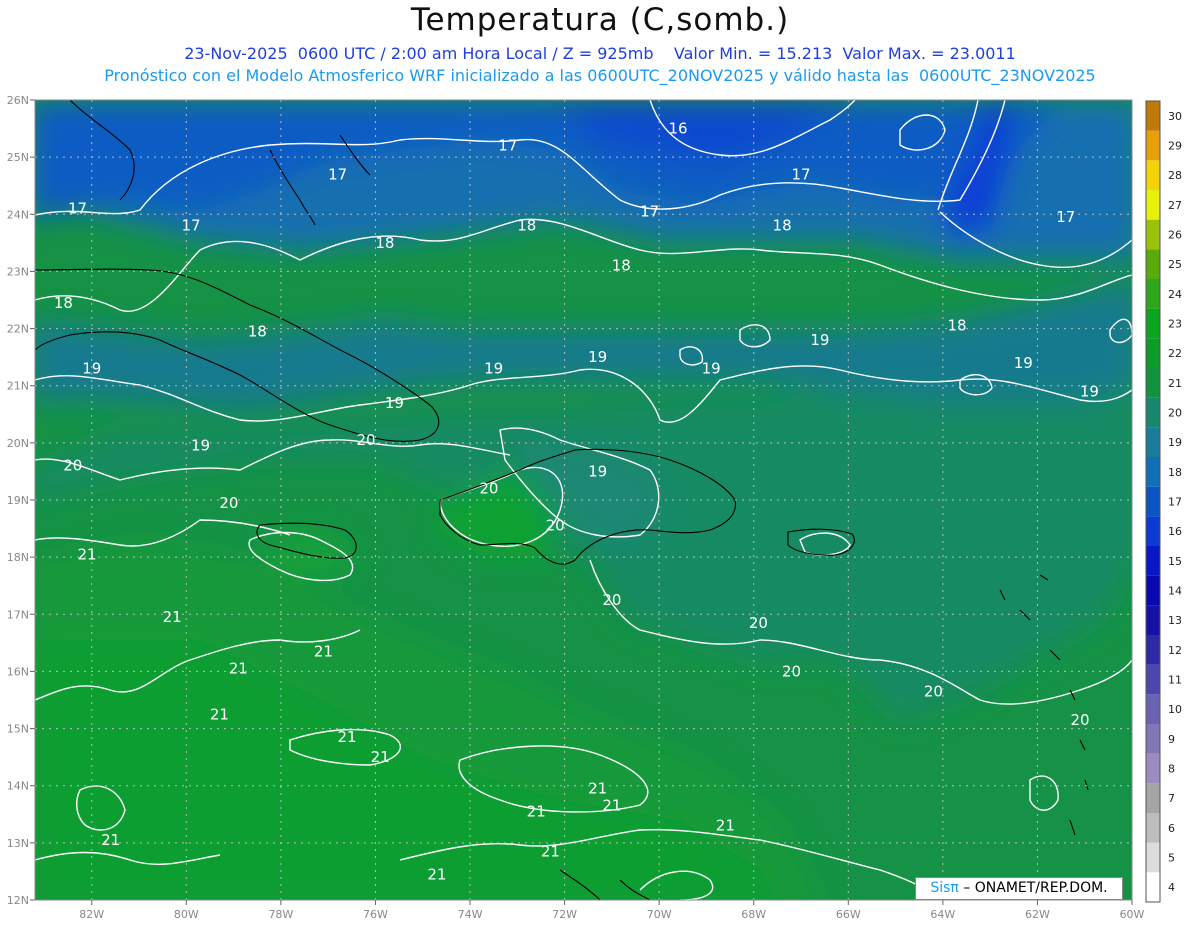 This screenshot has height=927, width=1200. Describe the element at coordinates (1175, 650) in the screenshot. I see `colorbar-label: 12` at that location.